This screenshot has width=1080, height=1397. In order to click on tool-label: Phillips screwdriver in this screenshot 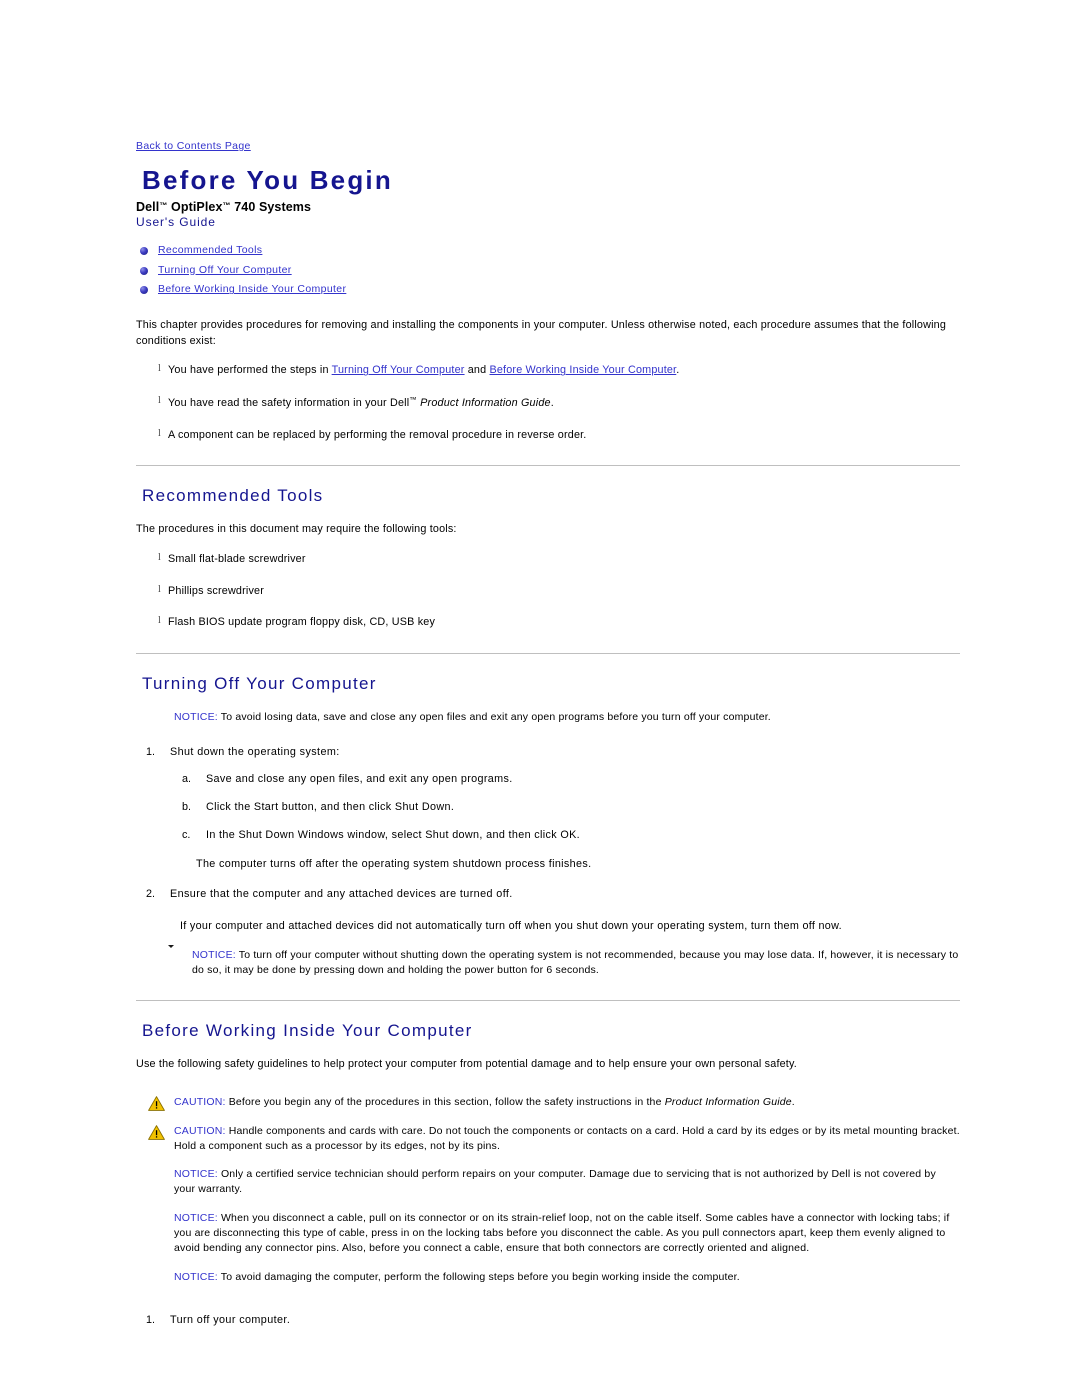, I will do `click(216, 590)`.